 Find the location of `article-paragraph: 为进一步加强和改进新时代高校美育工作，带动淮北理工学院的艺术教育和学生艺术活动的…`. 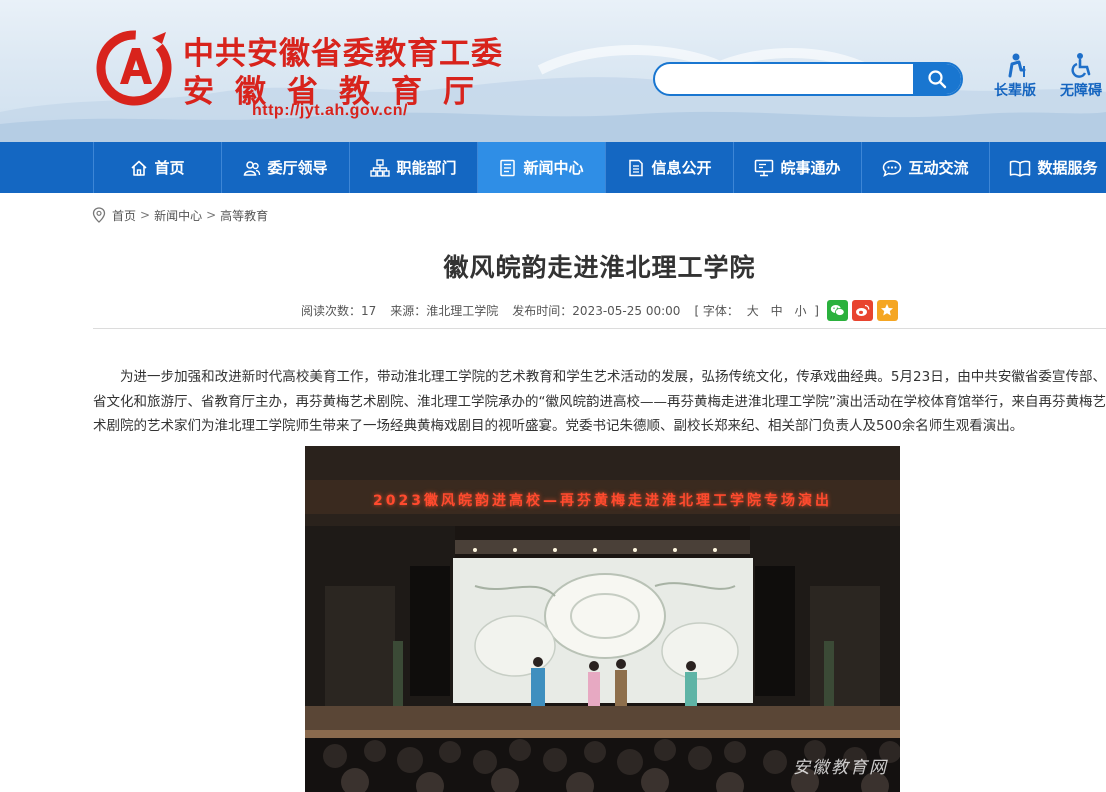

article-paragraph: 为进一步加强和改进新时代高校美育工作，带动淮北理工学院的艺术教育和学生艺术活动的… is located at coordinates (599, 401).